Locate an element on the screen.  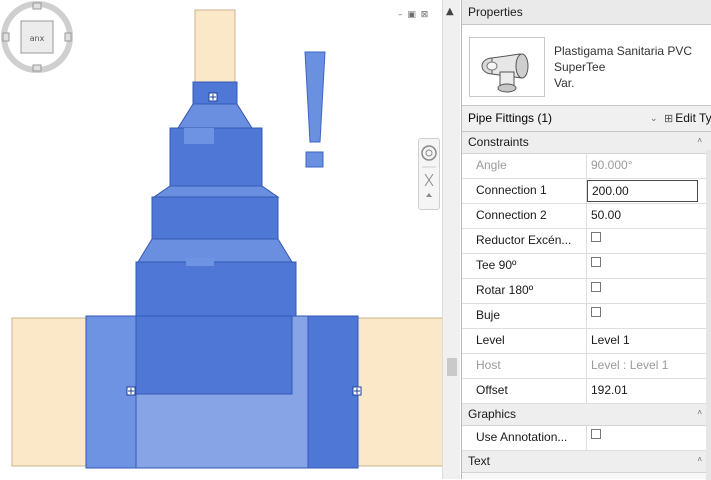
property-row: Rotar 180º is located at coordinates (586, 291).